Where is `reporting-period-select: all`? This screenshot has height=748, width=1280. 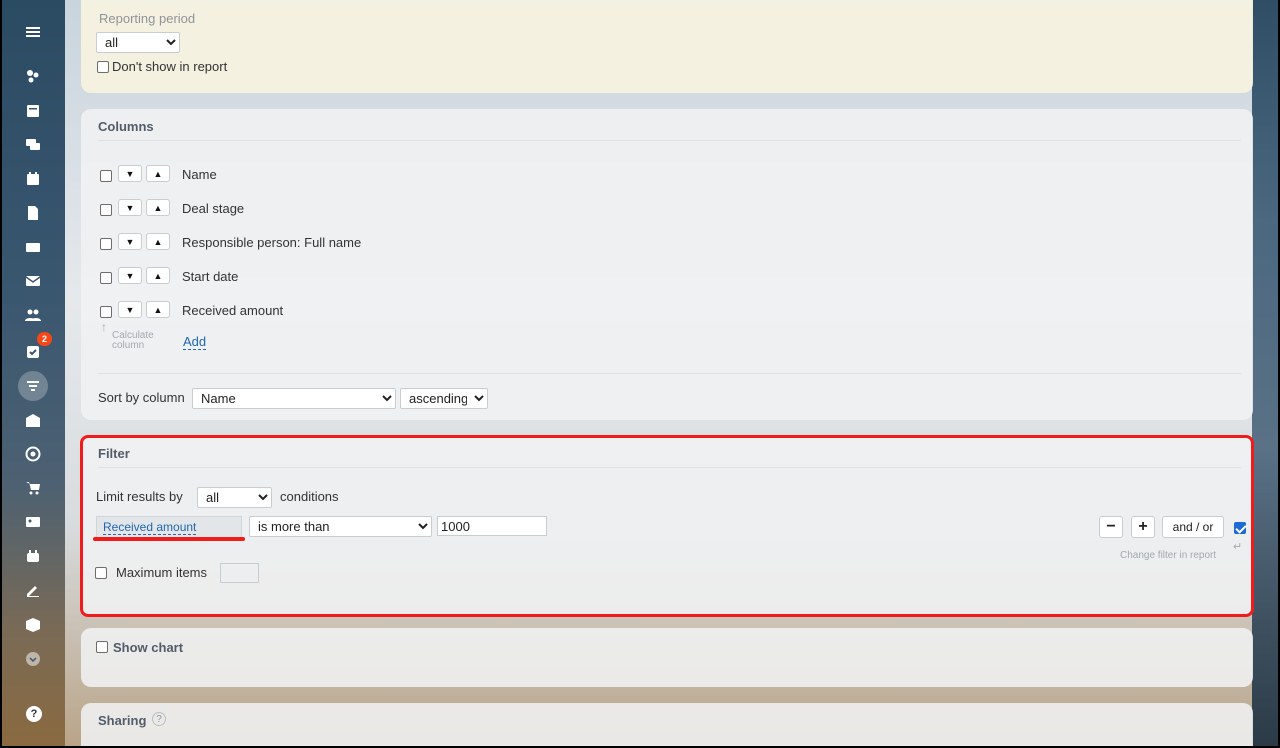
reporting-period-select: all is located at coordinates (138, 42).